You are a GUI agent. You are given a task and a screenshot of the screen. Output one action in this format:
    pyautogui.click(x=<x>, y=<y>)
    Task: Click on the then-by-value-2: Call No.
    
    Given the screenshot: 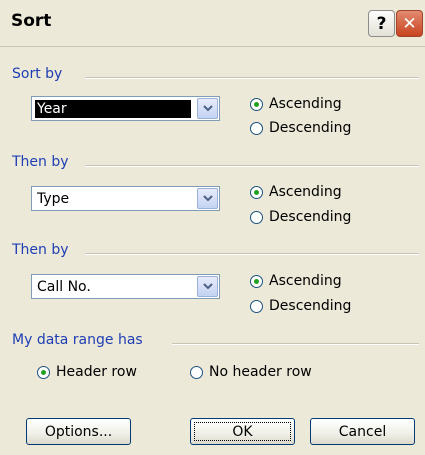 What is the action you would take?
    pyautogui.click(x=64, y=287)
    